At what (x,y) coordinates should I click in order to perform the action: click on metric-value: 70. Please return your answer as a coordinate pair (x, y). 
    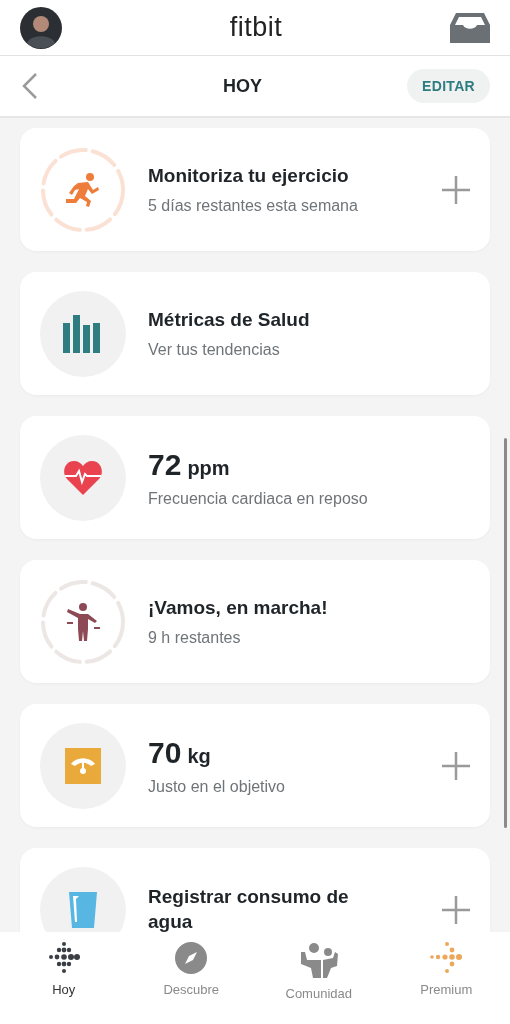
    Looking at the image, I should click on (165, 752).